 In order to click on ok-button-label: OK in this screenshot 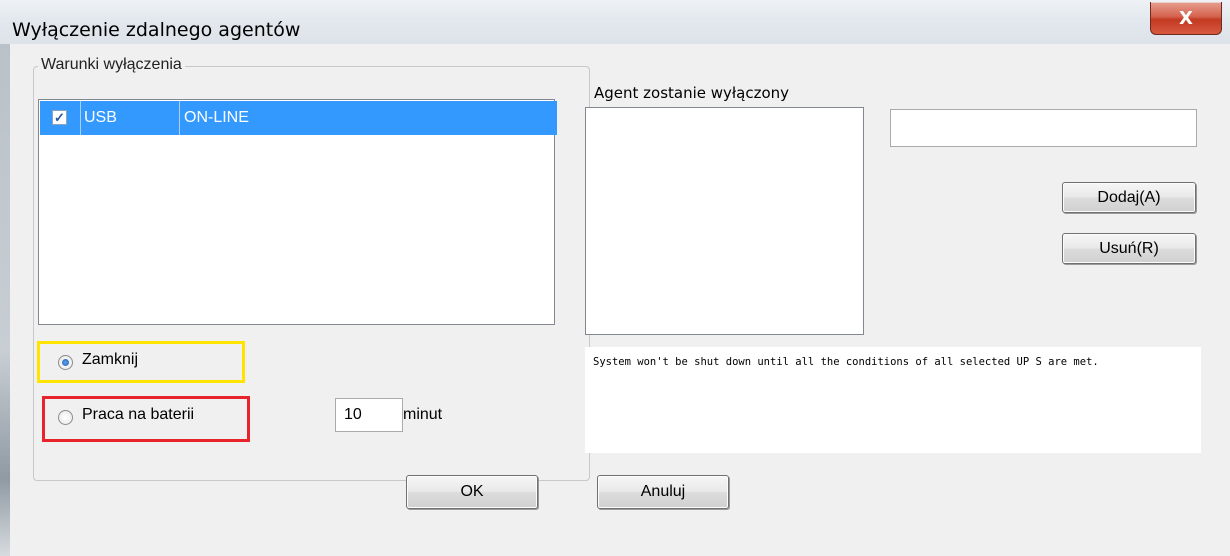, I will do `click(472, 491)`.